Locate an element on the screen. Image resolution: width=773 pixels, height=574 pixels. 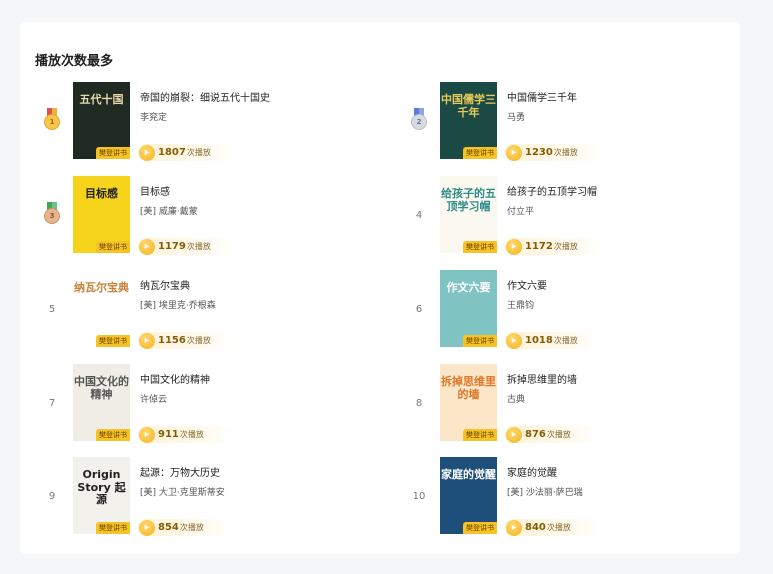
play-count-number: 911 is located at coordinates (168, 434).